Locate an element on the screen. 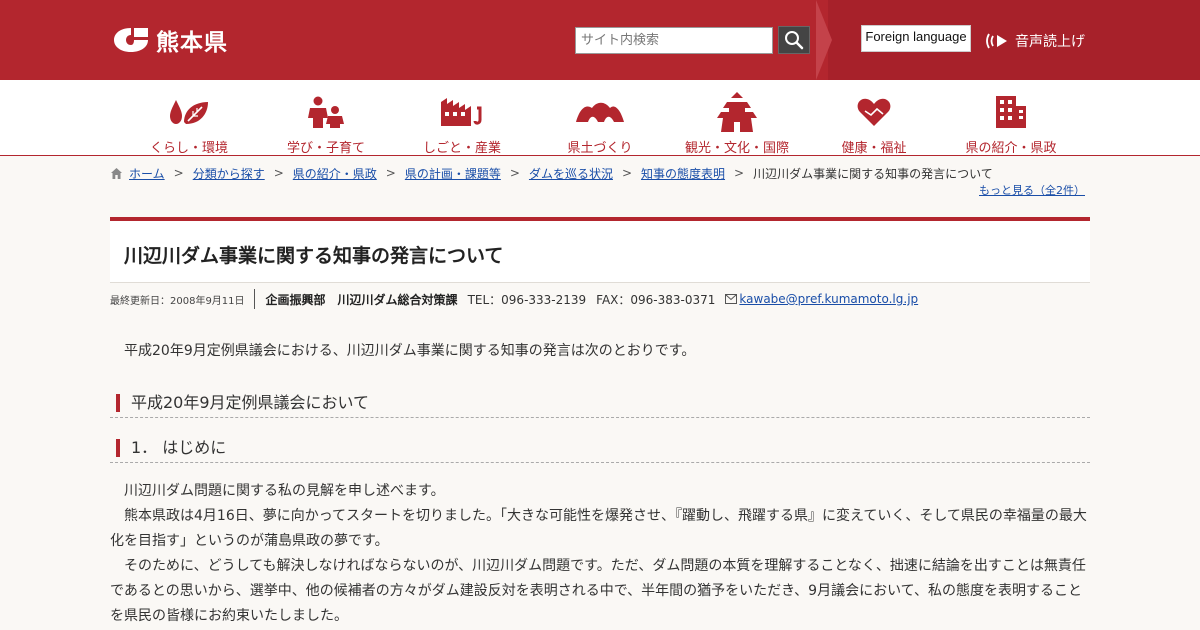  gnav-label: しごと・産業 is located at coordinates (461, 148).